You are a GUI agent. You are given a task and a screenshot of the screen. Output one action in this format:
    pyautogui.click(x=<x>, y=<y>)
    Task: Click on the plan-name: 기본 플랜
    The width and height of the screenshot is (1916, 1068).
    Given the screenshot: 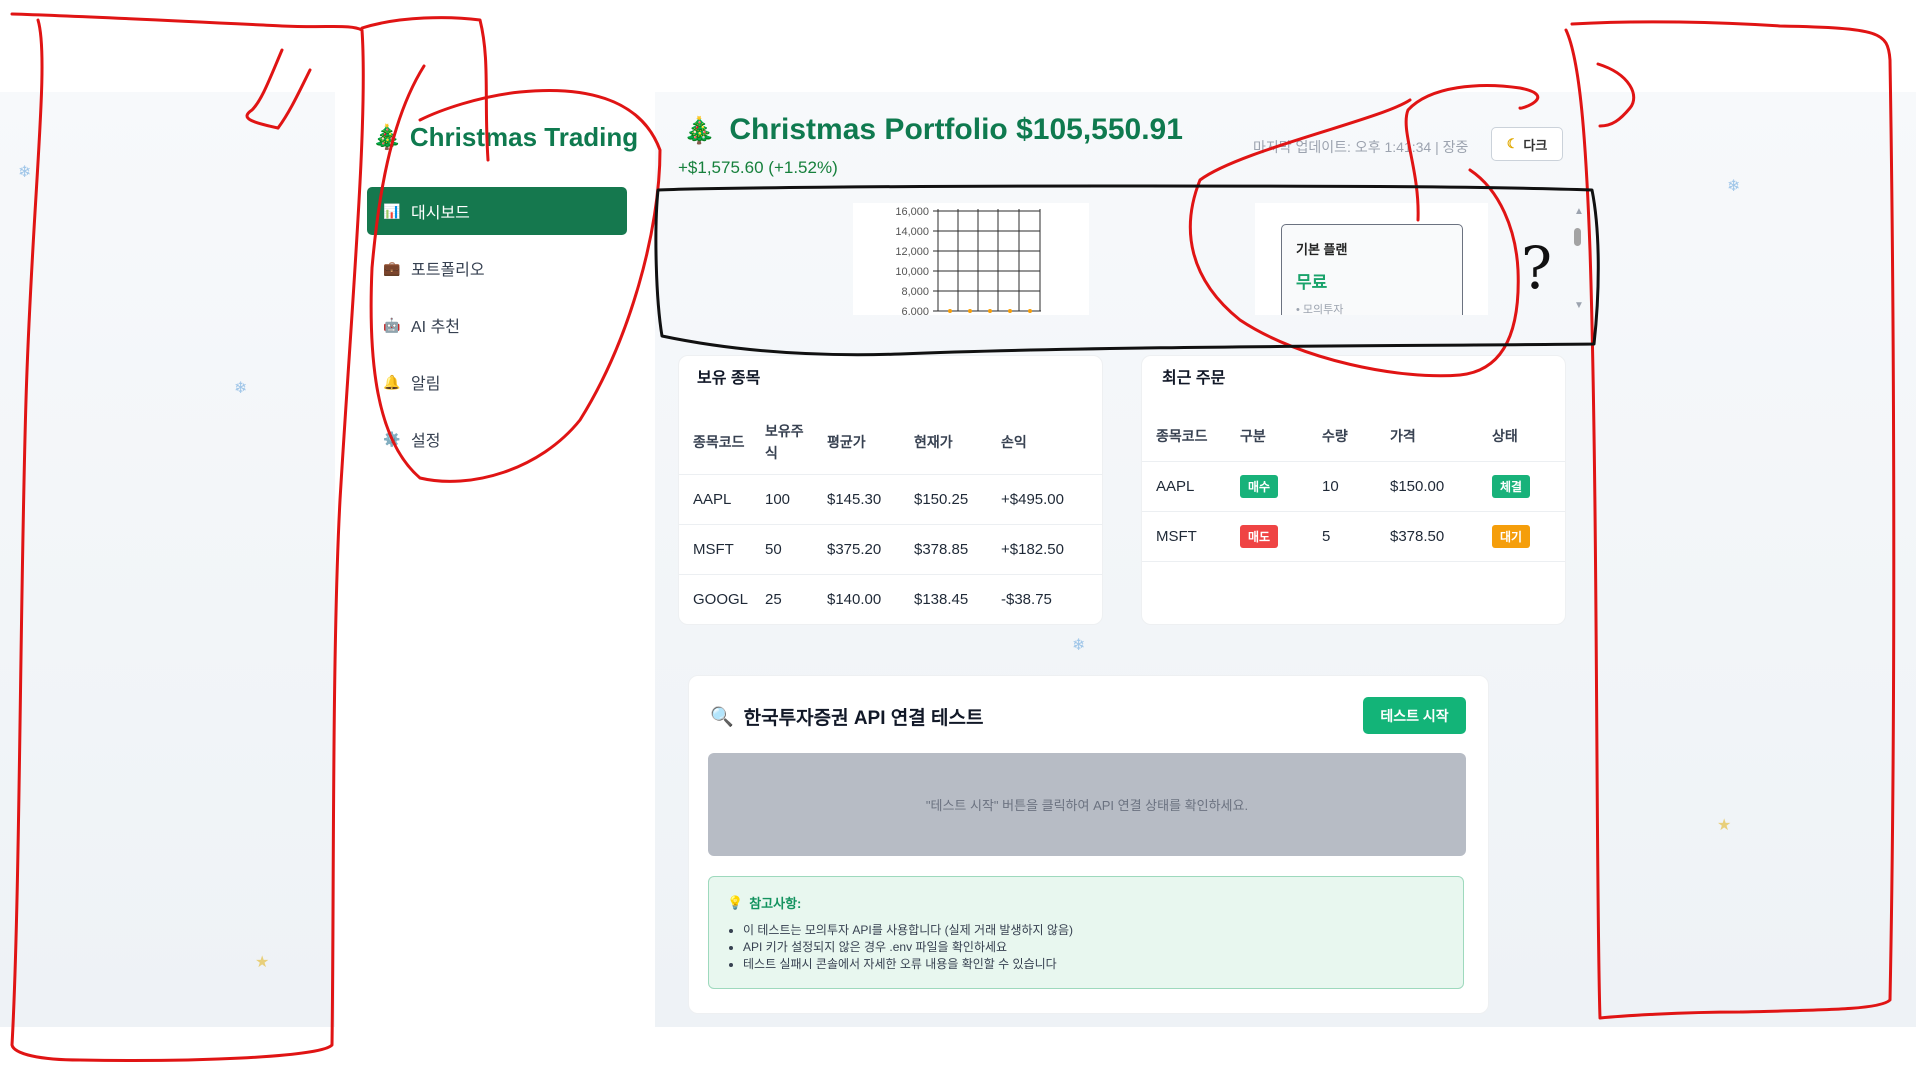 What is the action you would take?
    pyautogui.click(x=1322, y=249)
    